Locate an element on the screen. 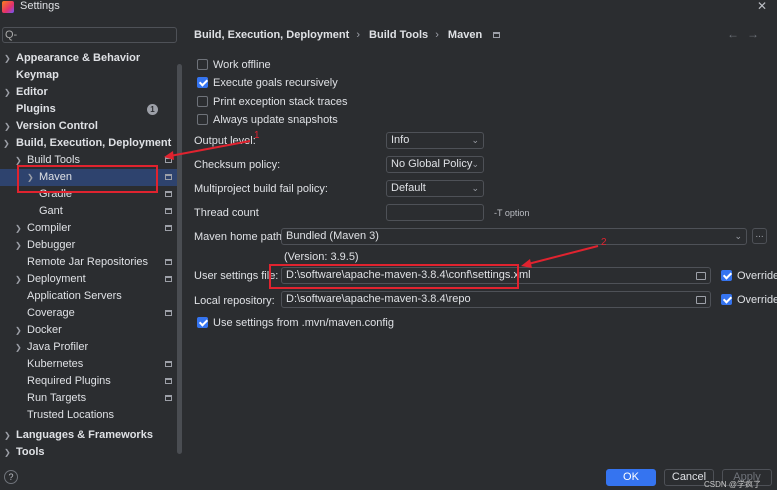  checksum-policy-dropdown: No Global Policy ⌄ is located at coordinates (435, 164).